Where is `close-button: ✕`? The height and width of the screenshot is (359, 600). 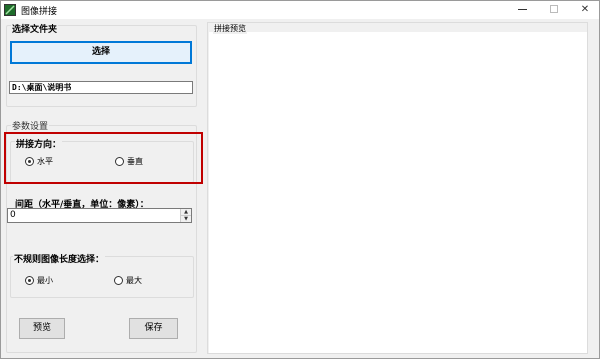 close-button: ✕ is located at coordinates (585, 10).